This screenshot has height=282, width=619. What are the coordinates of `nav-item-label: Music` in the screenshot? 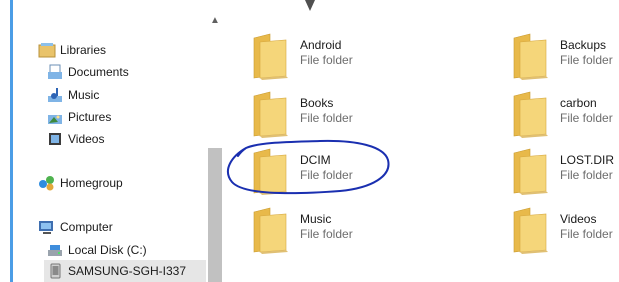 It's located at (84, 95).